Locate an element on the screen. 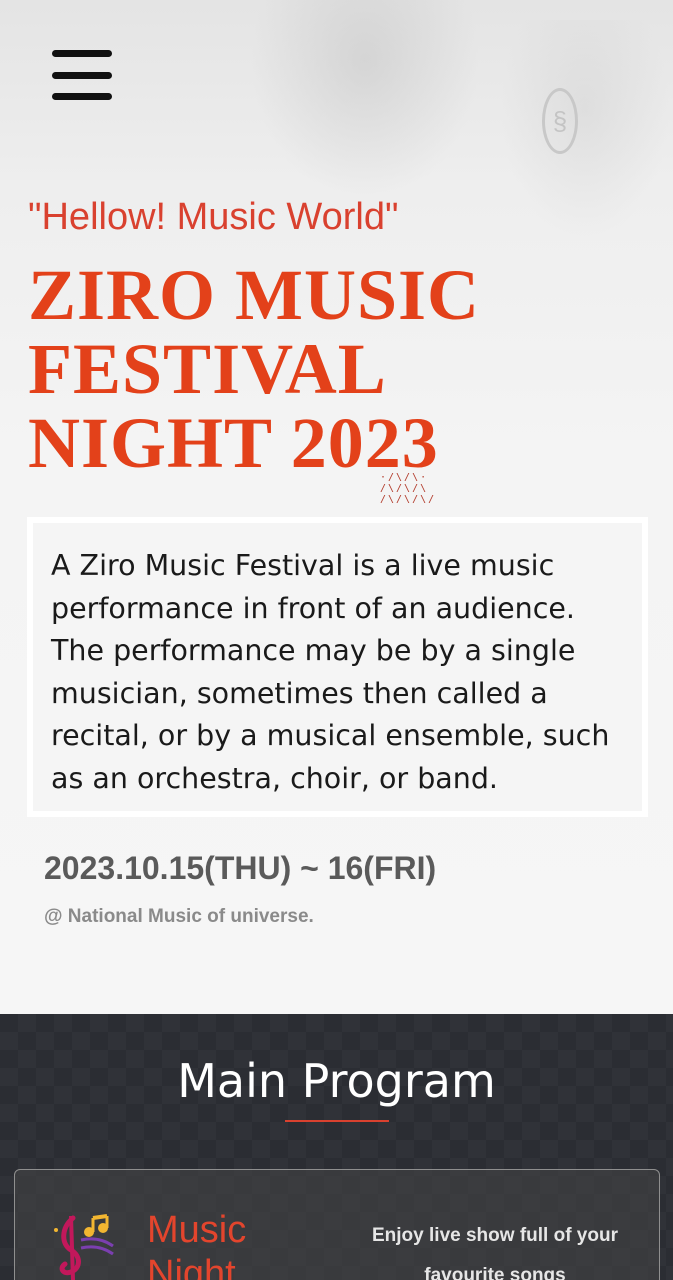  music-notes-icon is located at coordinates (83, 1245).